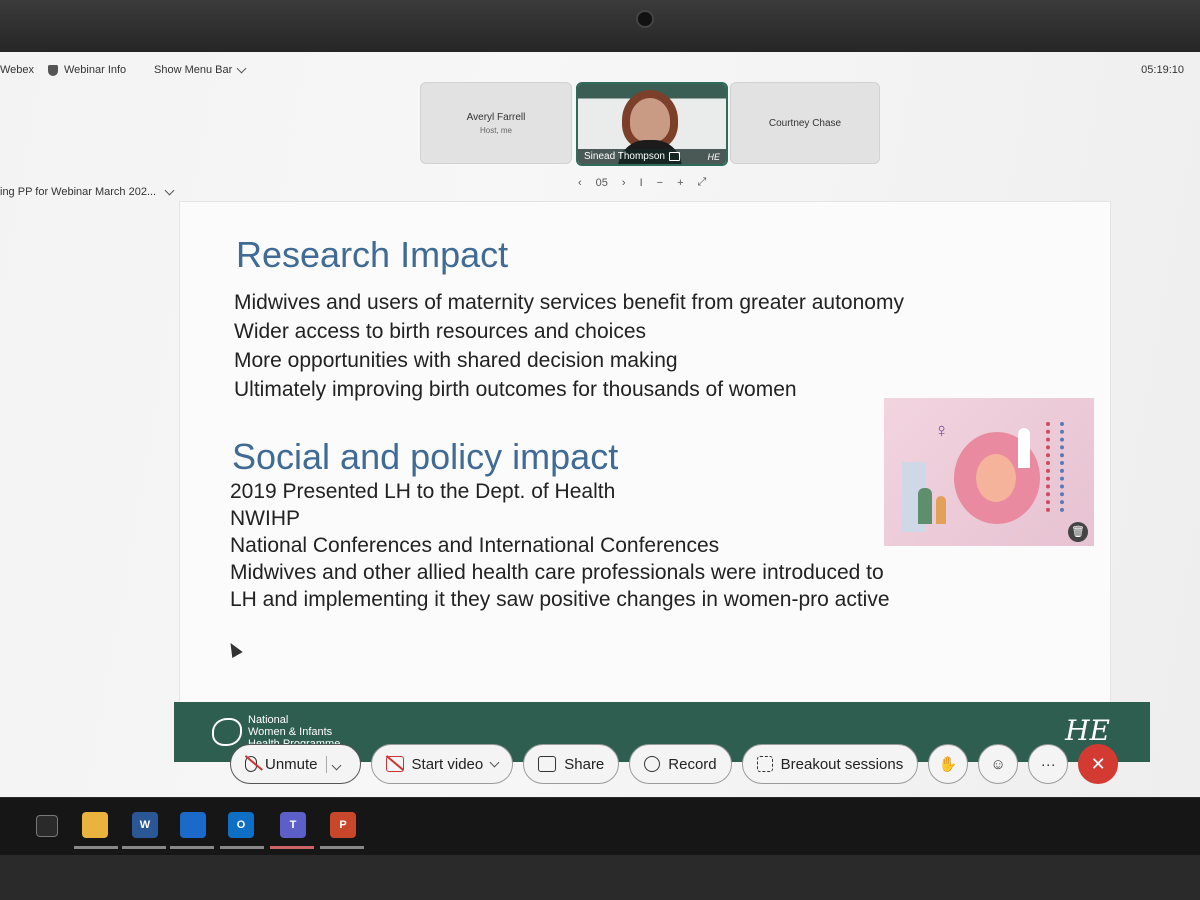 The width and height of the screenshot is (1200, 900). I want to click on record-button: Record, so click(680, 764).